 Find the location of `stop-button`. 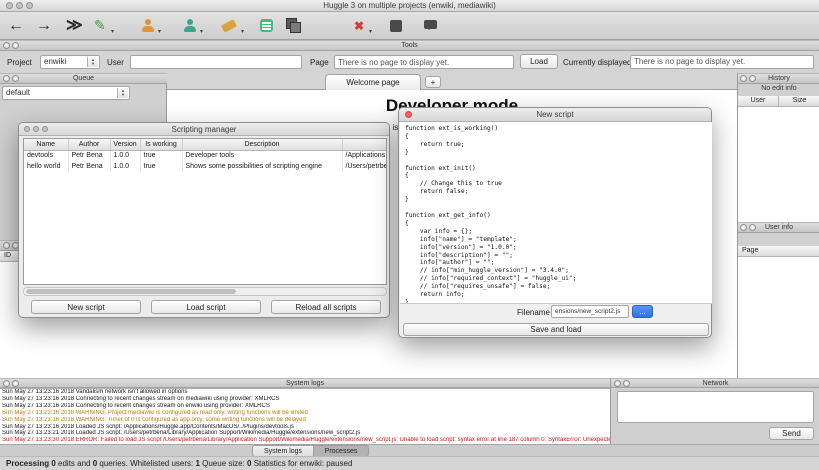

stop-button is located at coordinates (396, 27).